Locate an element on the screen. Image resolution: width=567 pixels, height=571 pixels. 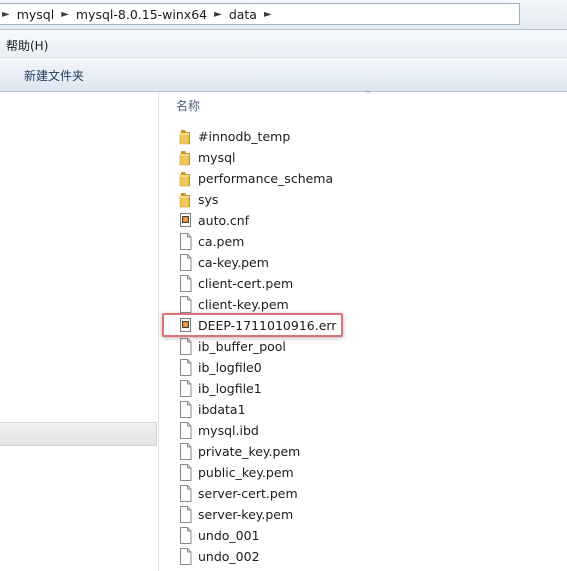
file-name: mysql.ibd is located at coordinates (228, 430).